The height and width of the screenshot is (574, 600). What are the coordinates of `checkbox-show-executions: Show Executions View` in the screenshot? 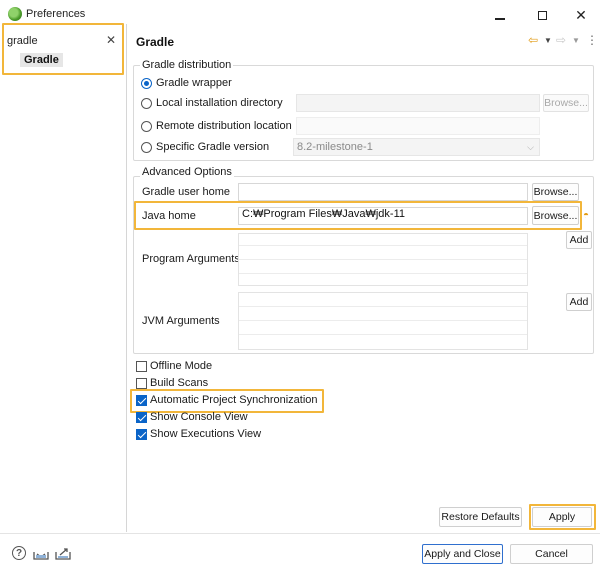 It's located at (198, 434).